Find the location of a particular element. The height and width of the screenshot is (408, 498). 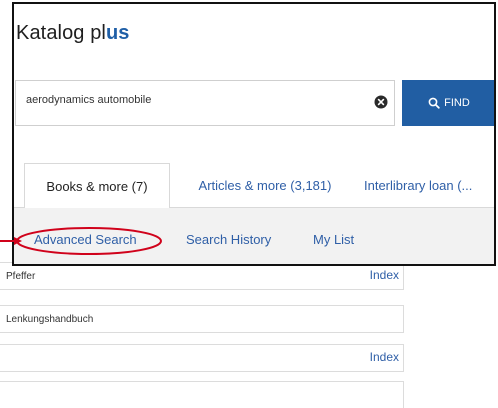

brand-accent: us is located at coordinates (117, 33).